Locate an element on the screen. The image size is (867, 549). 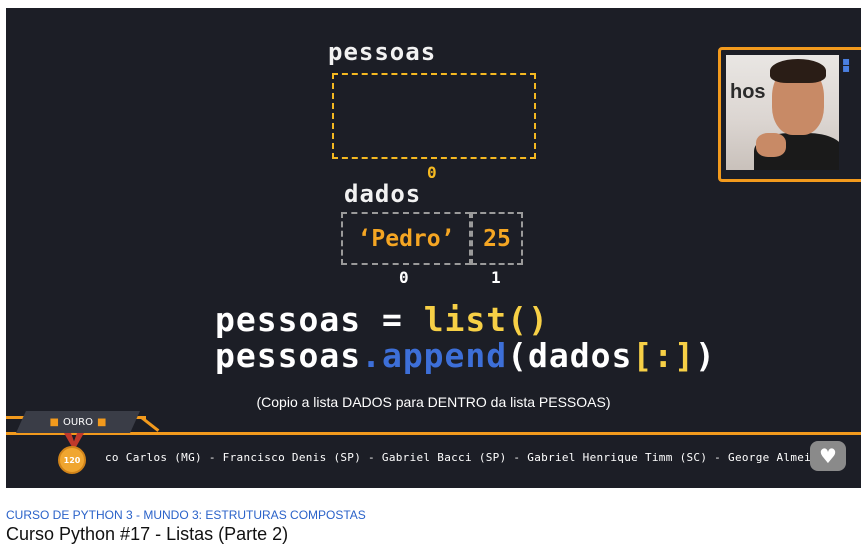
pessoas-list-box is located at coordinates (434, 116).